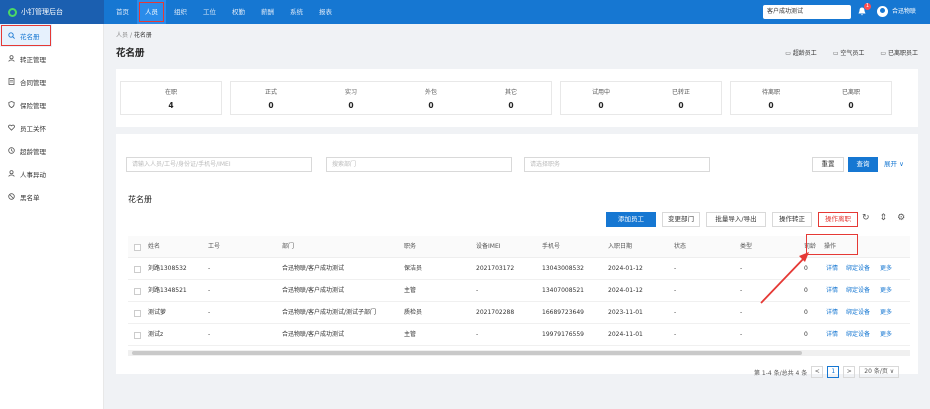 The image size is (930, 409). I want to click on query-button: 查询, so click(863, 164).